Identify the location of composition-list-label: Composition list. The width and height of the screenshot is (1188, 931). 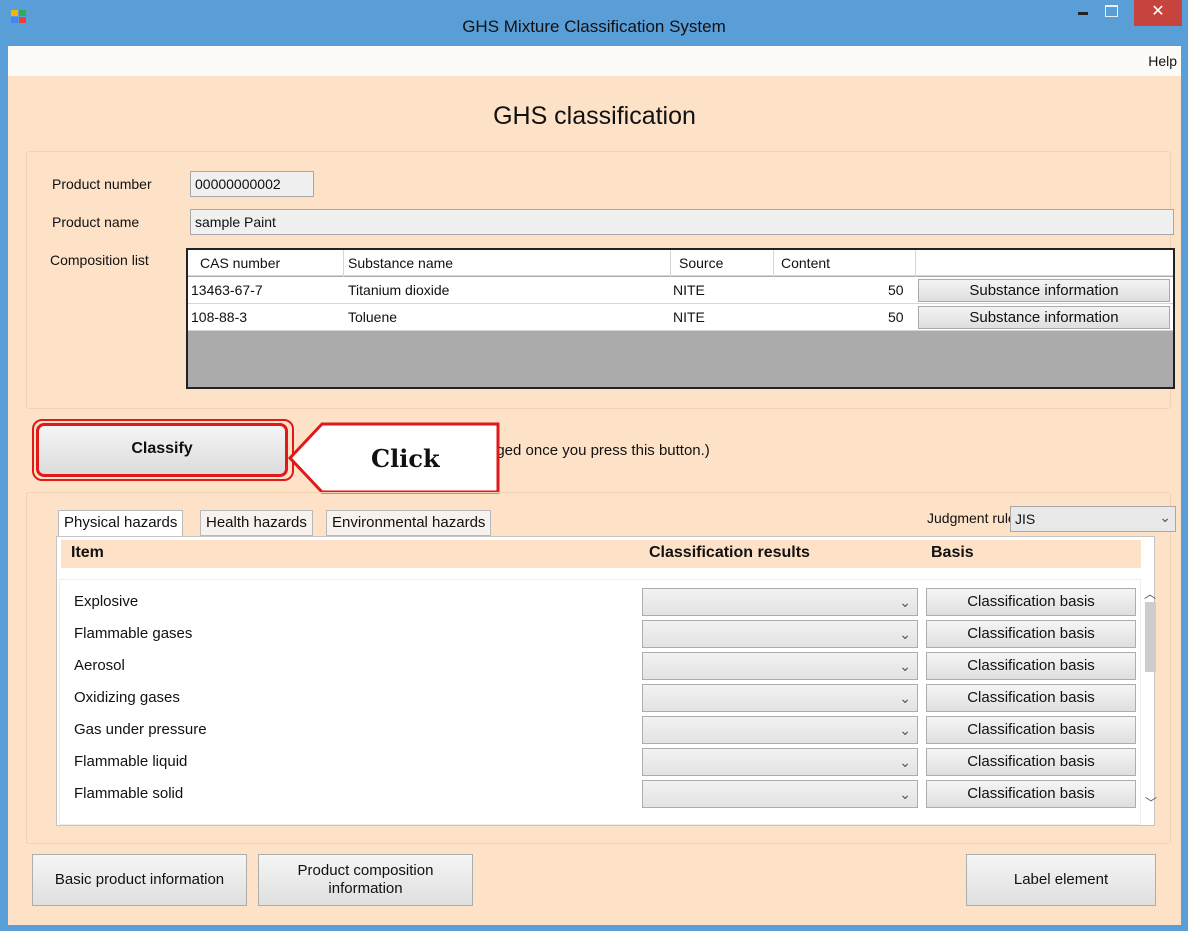
(99, 260).